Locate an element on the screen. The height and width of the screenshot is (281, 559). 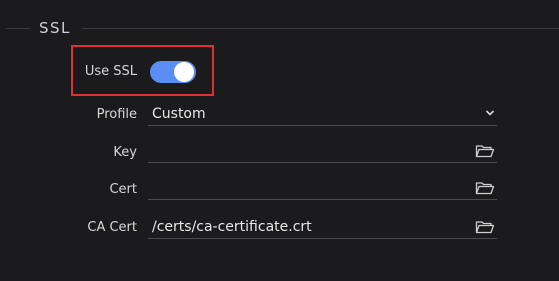
key-input is located at coordinates (322, 151).